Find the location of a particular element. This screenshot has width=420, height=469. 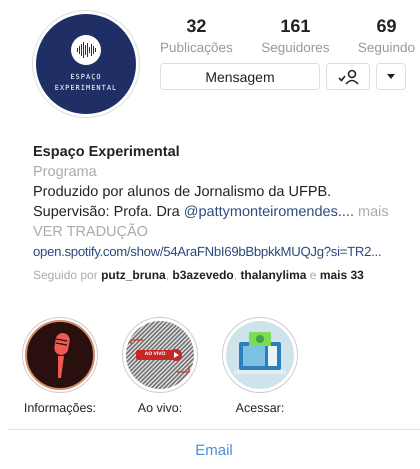

email-button: Email is located at coordinates (214, 450).